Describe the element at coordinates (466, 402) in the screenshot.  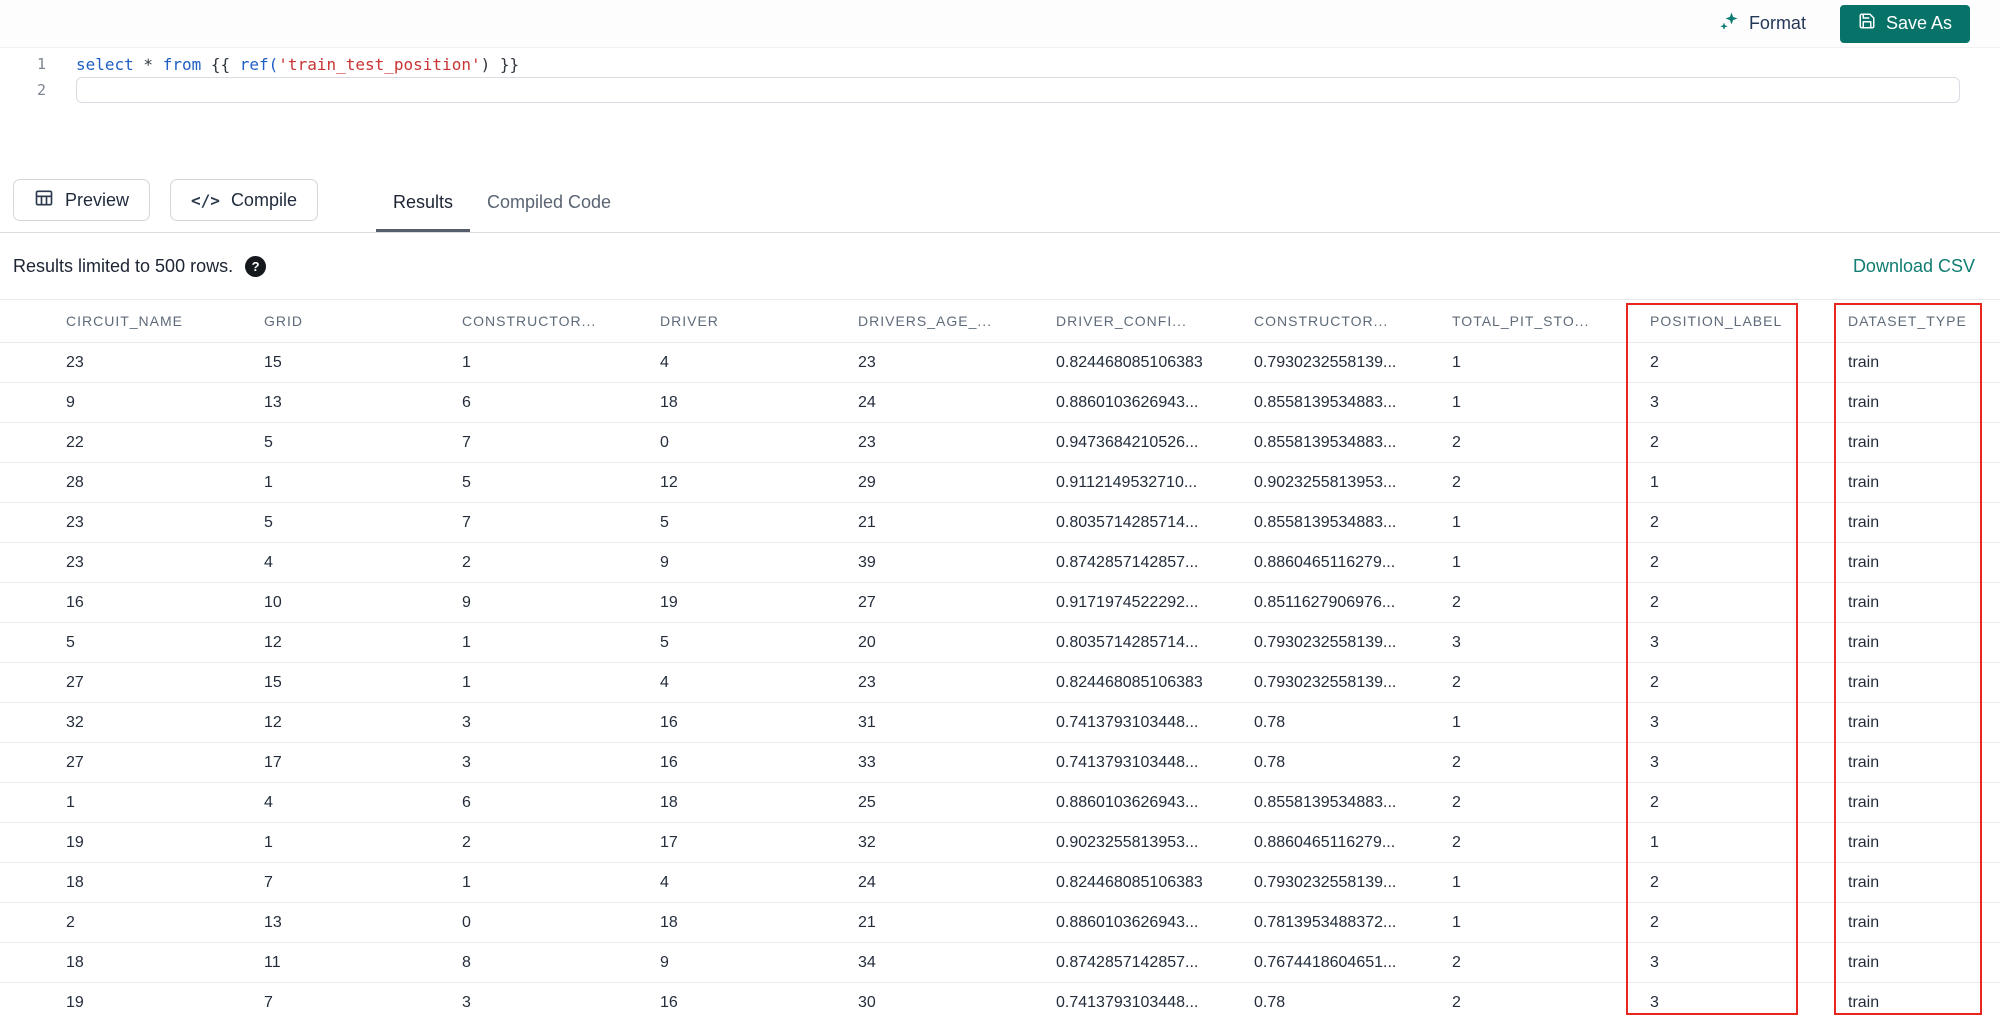
I see `table-cell: 6` at that location.